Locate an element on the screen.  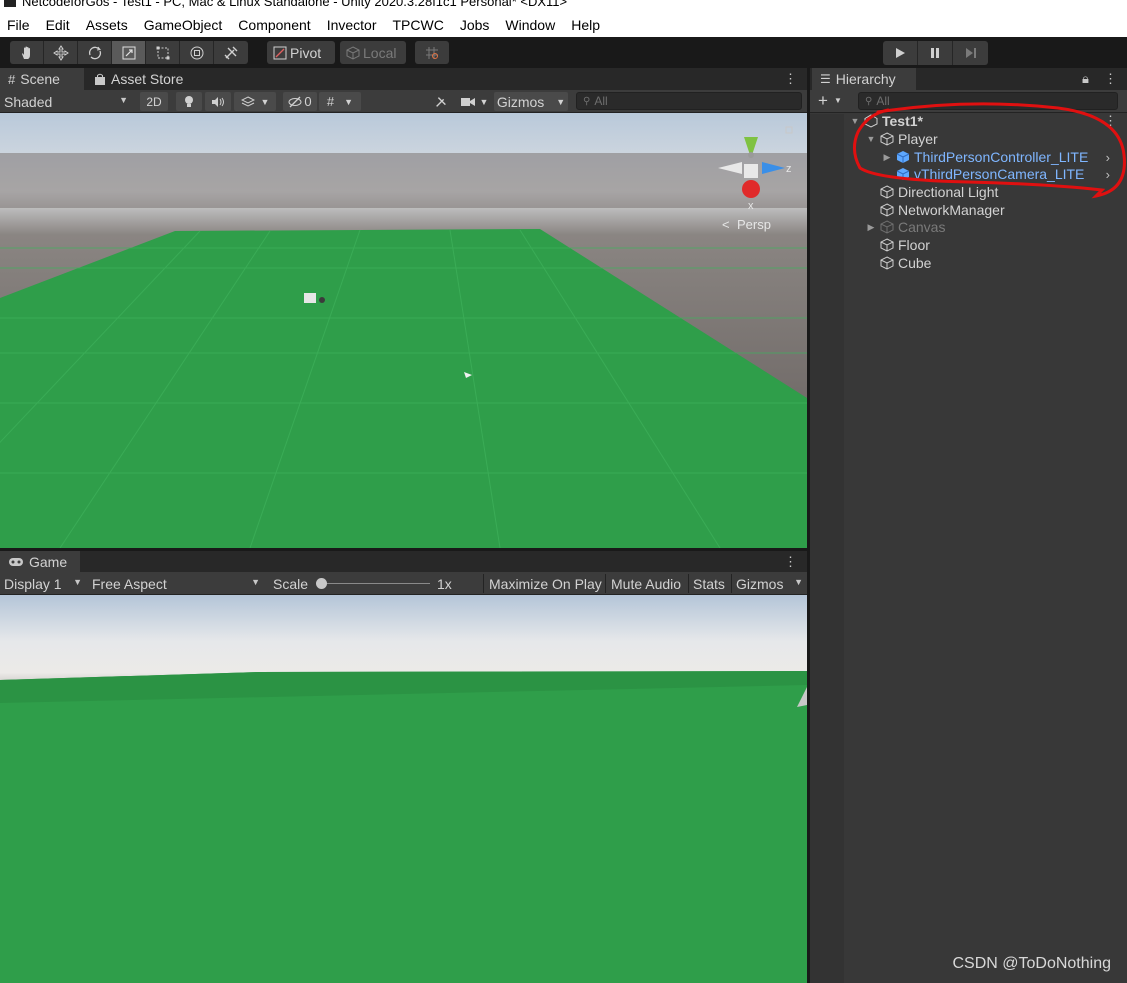
lighting-toggle is located at coordinates (189, 101).